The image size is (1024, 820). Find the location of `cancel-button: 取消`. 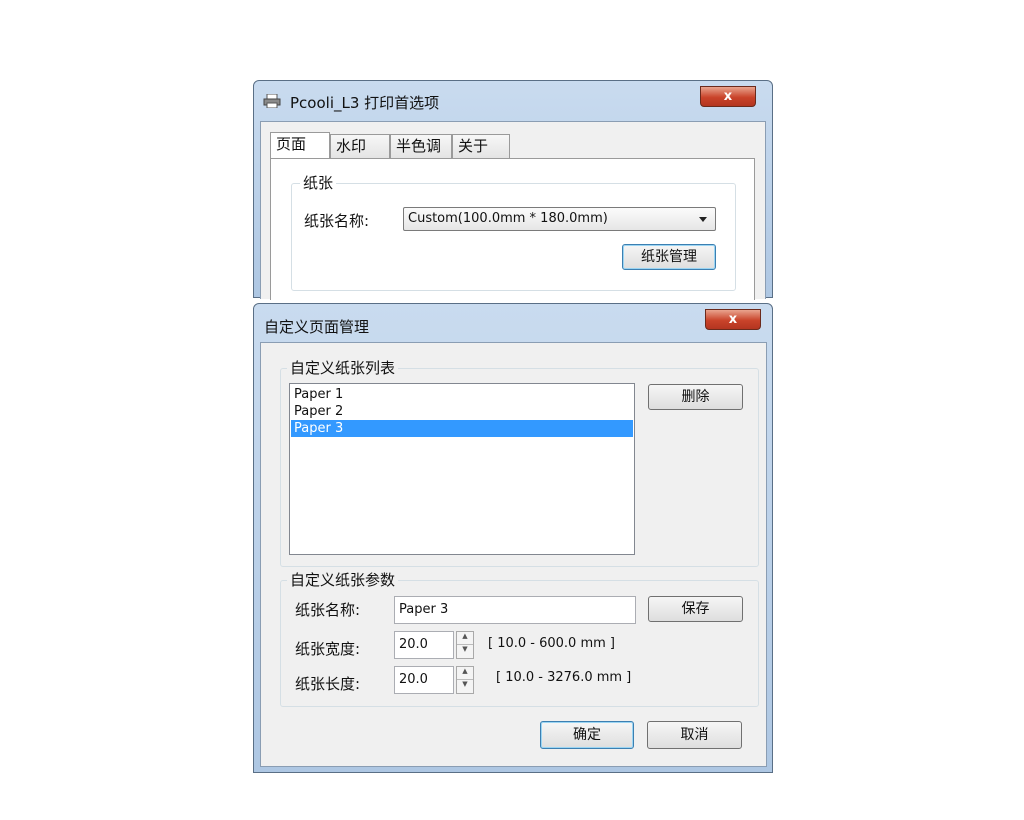

cancel-button: 取消 is located at coordinates (694, 735).